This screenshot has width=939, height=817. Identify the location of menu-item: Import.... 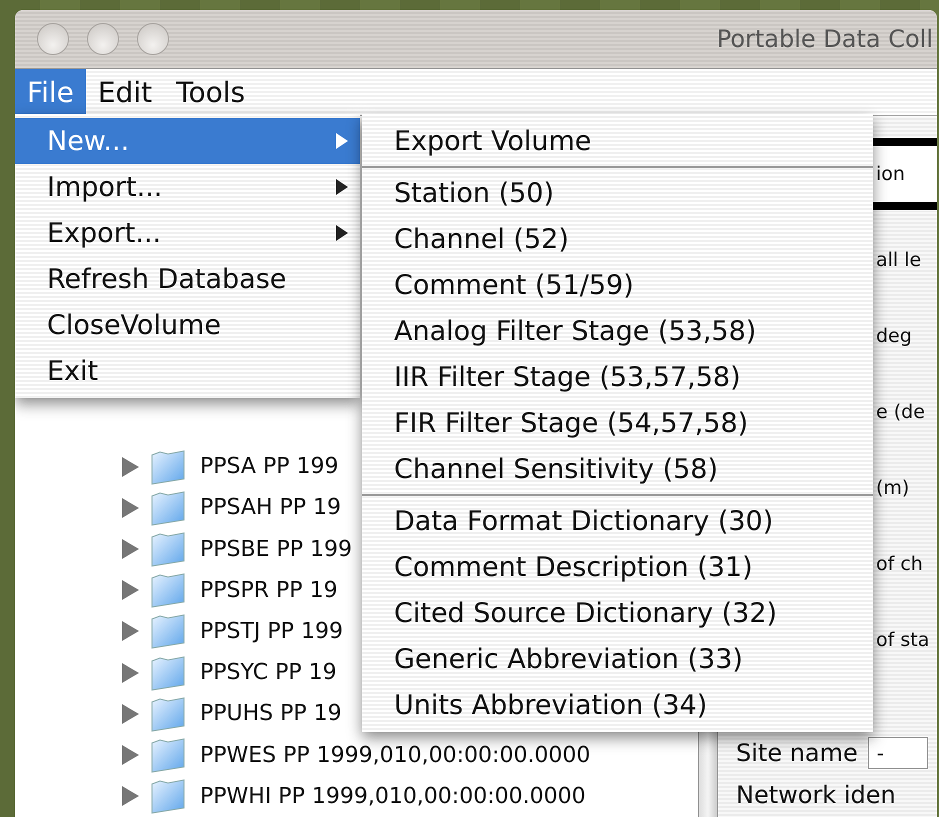
(187, 187).